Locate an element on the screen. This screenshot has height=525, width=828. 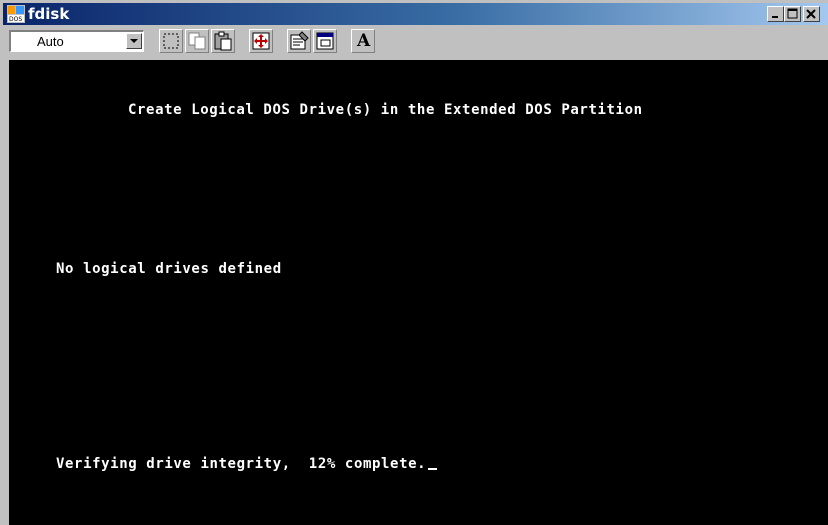
window-title: fdisk is located at coordinates (49, 14).